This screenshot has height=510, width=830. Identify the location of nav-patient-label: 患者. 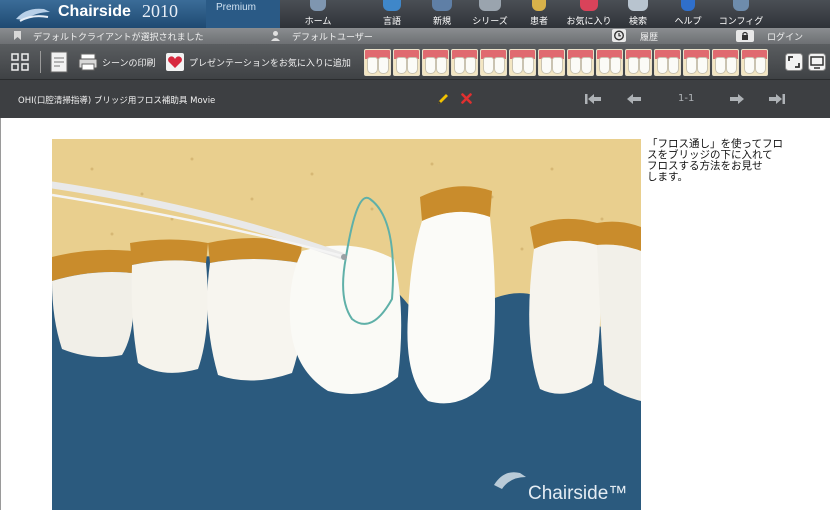
(538, 22).